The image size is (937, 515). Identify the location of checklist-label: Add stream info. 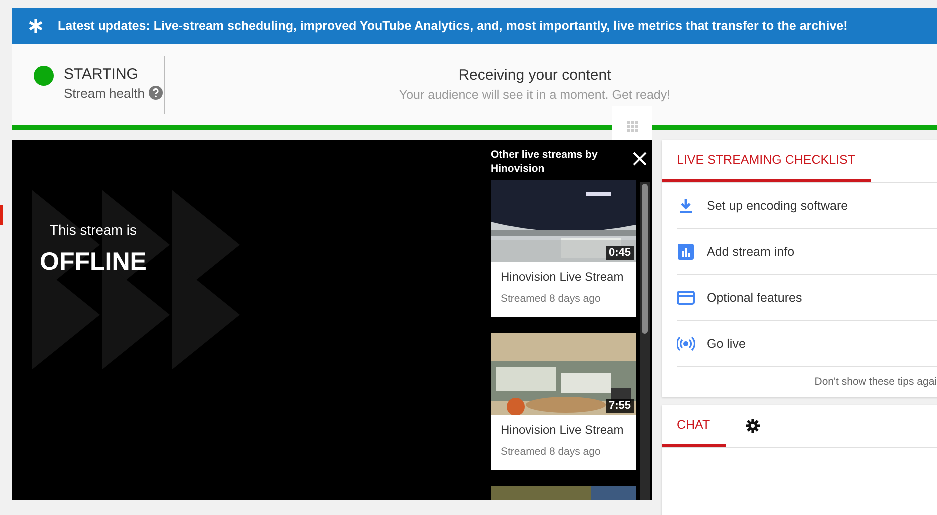
(751, 251).